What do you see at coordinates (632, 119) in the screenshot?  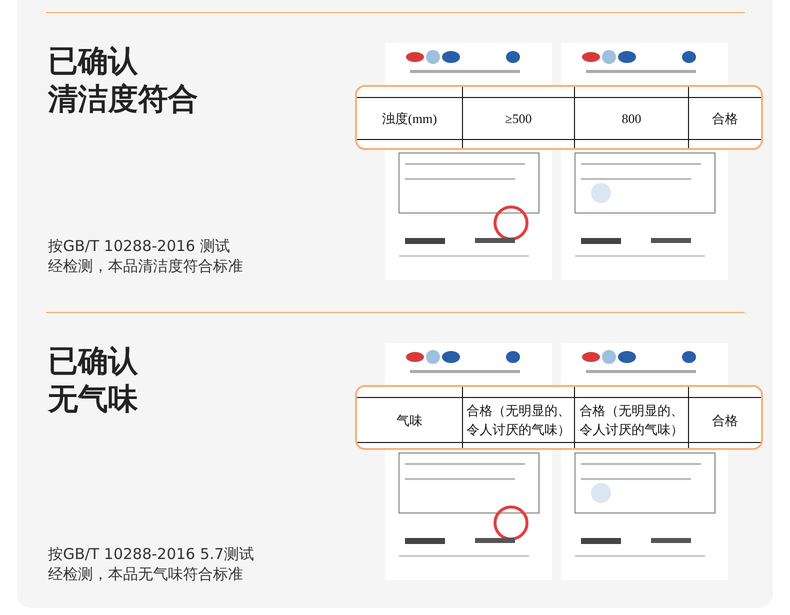 I see `table-cell: 800` at bounding box center [632, 119].